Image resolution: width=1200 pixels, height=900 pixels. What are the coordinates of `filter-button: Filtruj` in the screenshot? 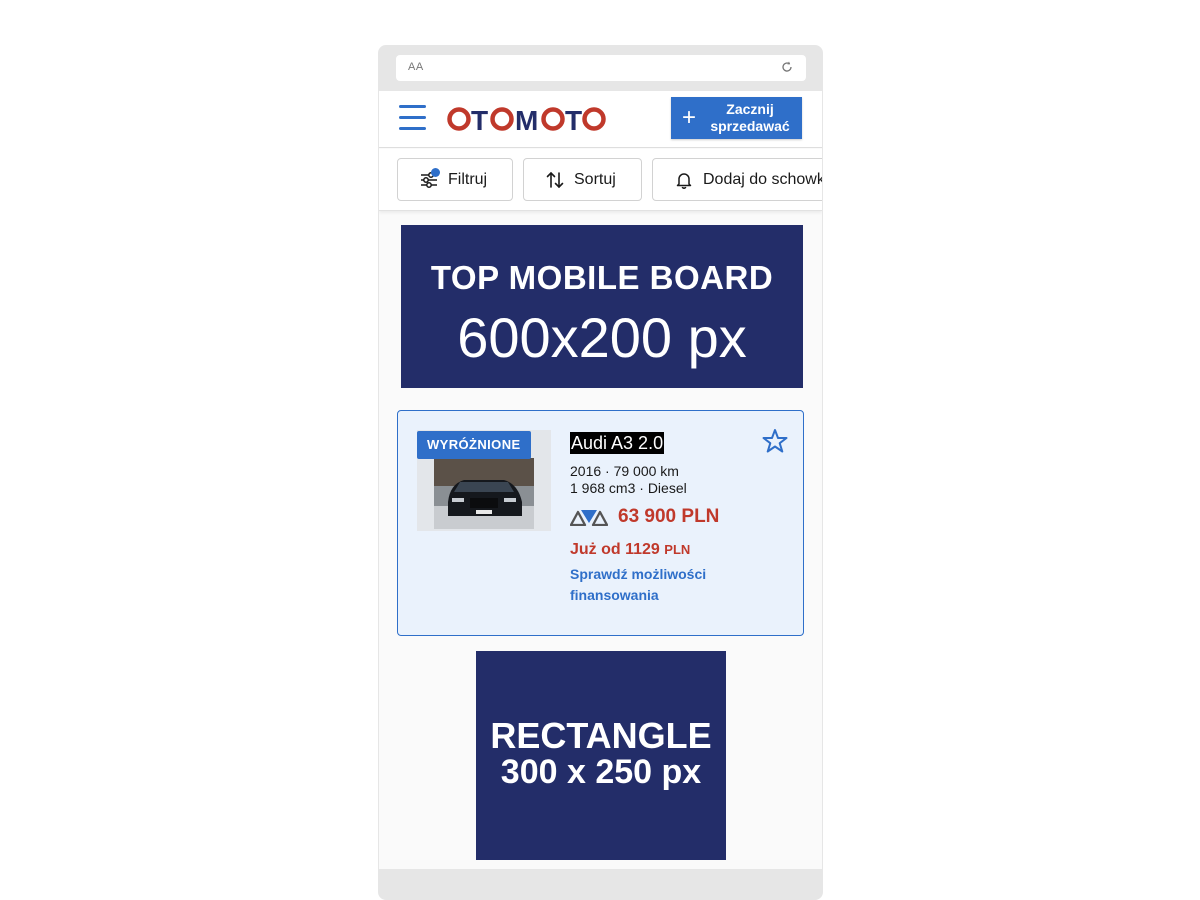 It's located at (455, 179).